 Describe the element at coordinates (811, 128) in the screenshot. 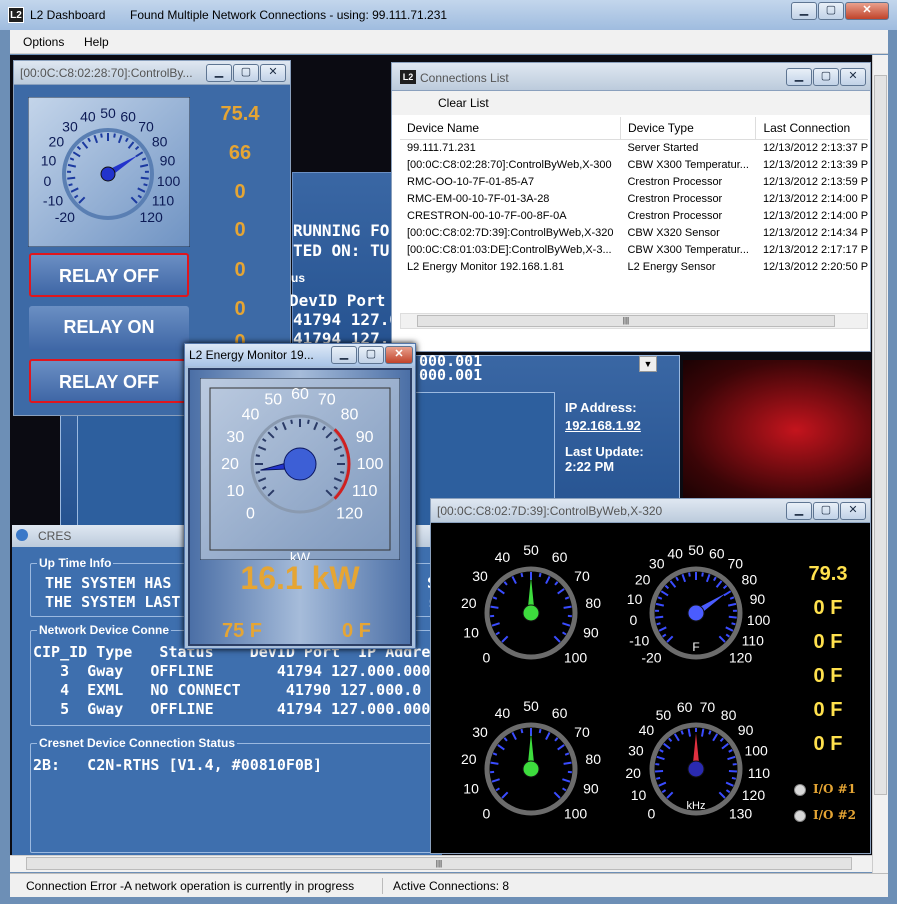

I see `column-header-last-connection: Last Connection` at that location.